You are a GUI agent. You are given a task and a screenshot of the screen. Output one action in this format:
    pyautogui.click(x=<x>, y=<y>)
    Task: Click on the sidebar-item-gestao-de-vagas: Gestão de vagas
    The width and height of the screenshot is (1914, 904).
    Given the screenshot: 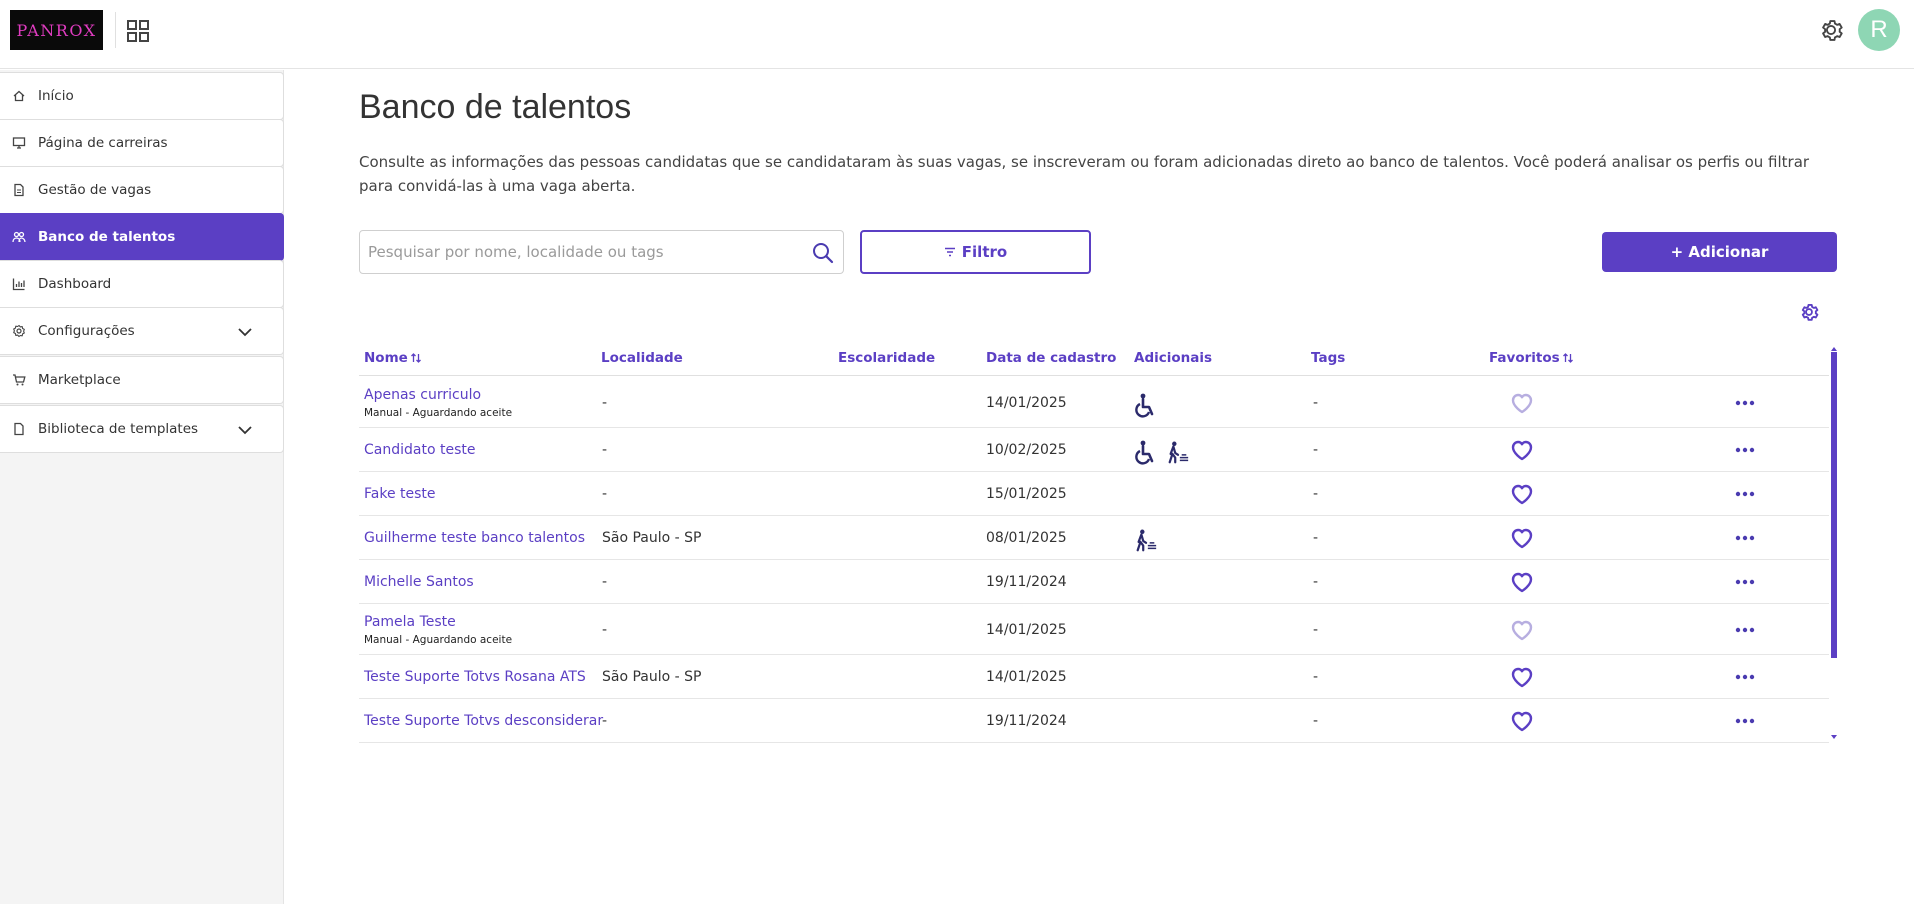 What is the action you would take?
    pyautogui.click(x=142, y=190)
    